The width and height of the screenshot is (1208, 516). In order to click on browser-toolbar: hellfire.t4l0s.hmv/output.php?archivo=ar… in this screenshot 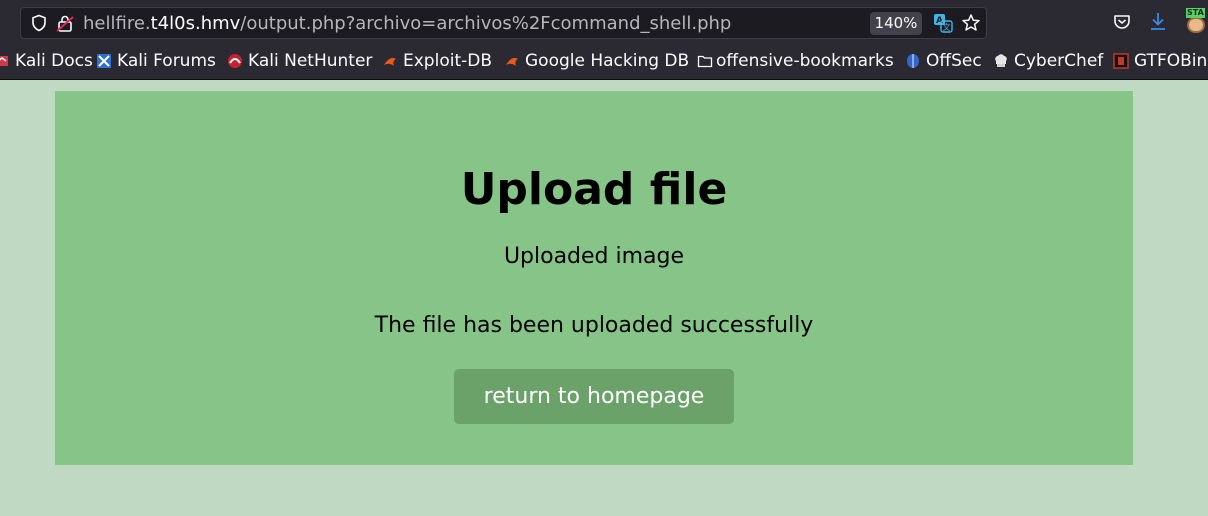, I will do `click(604, 23)`.